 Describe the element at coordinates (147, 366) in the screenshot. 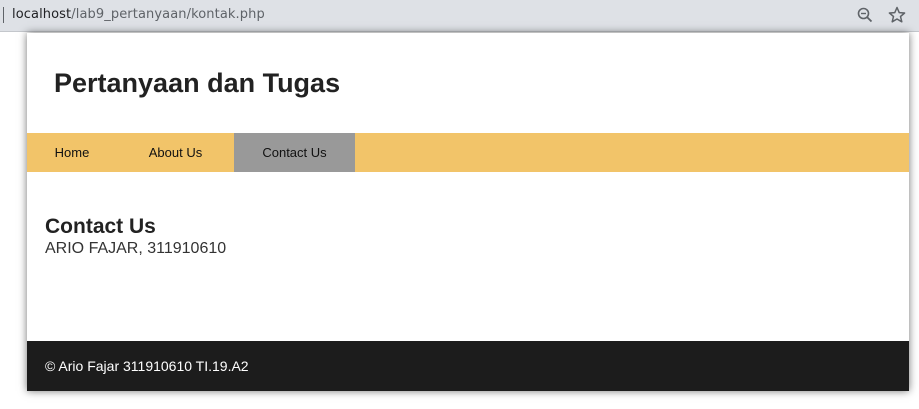

I see `footer-copyright: © Ario Fajar 311910610 TI.19.A2` at that location.